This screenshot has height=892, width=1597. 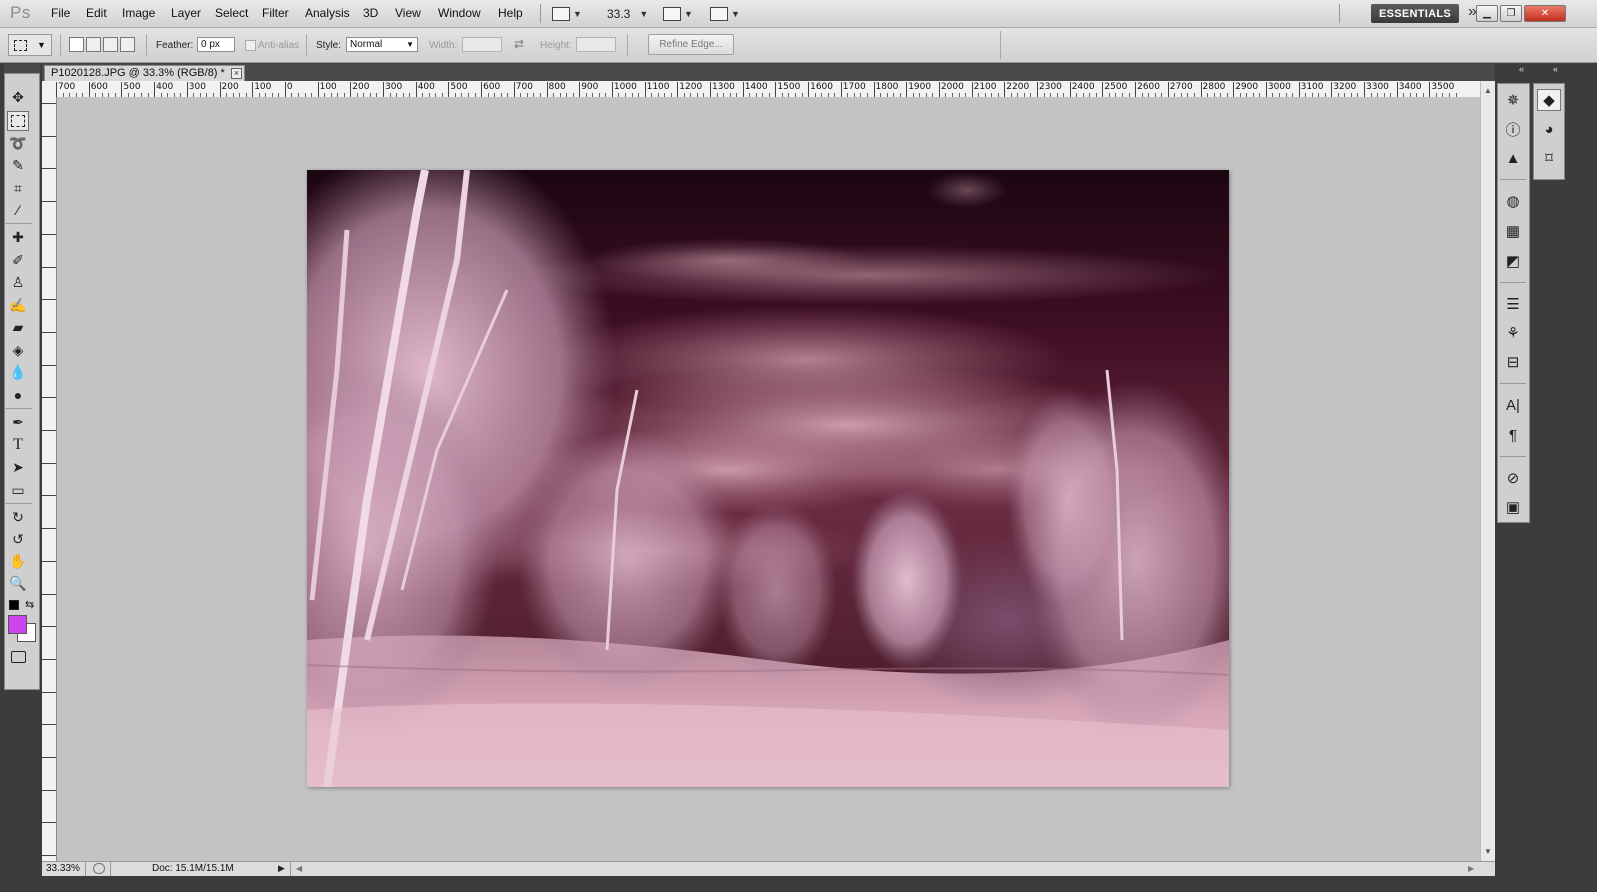 I want to click on hand-icon: ✋, so click(x=18, y=561).